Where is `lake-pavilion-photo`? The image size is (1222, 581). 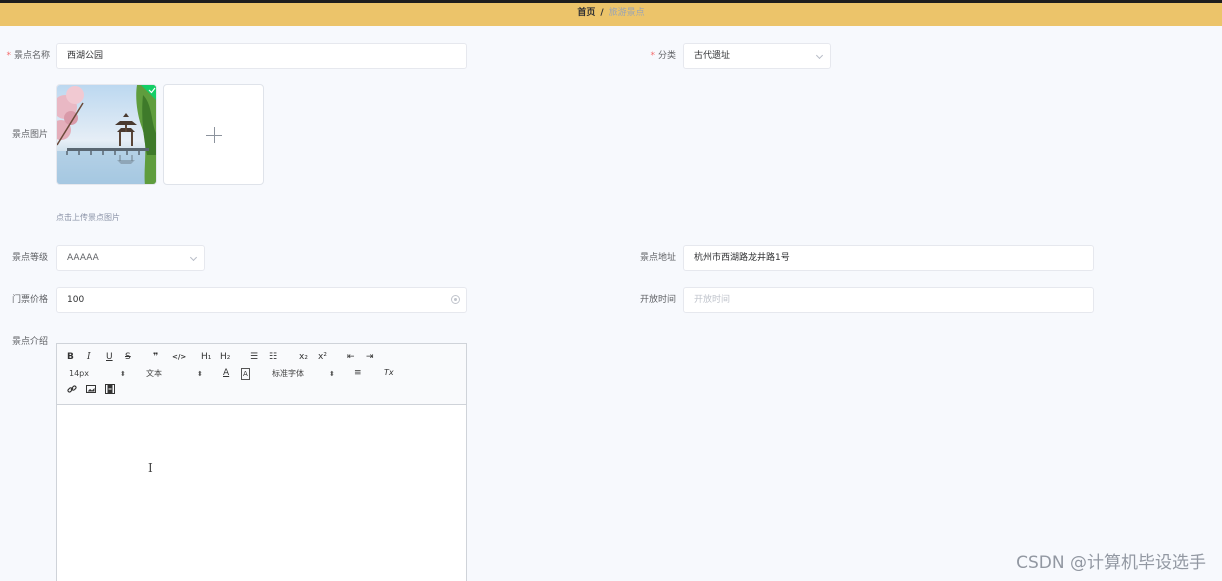 lake-pavilion-photo is located at coordinates (106, 134).